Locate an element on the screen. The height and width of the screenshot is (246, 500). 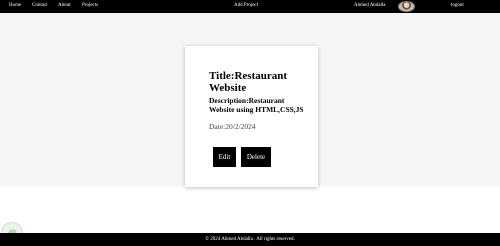
add-project-link: Add Project is located at coordinates (246, 5).